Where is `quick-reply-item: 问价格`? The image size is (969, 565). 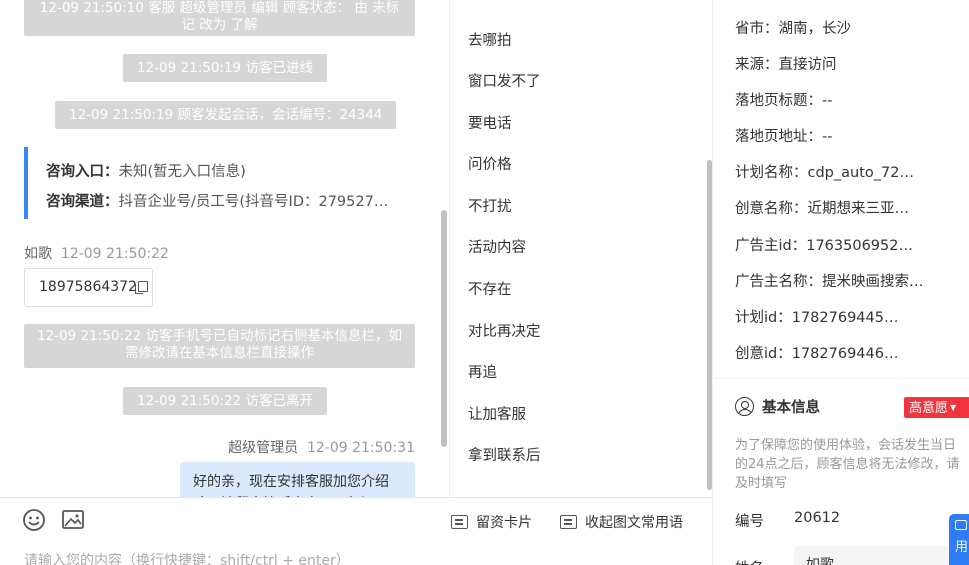 quick-reply-item: 问价格 is located at coordinates (490, 163).